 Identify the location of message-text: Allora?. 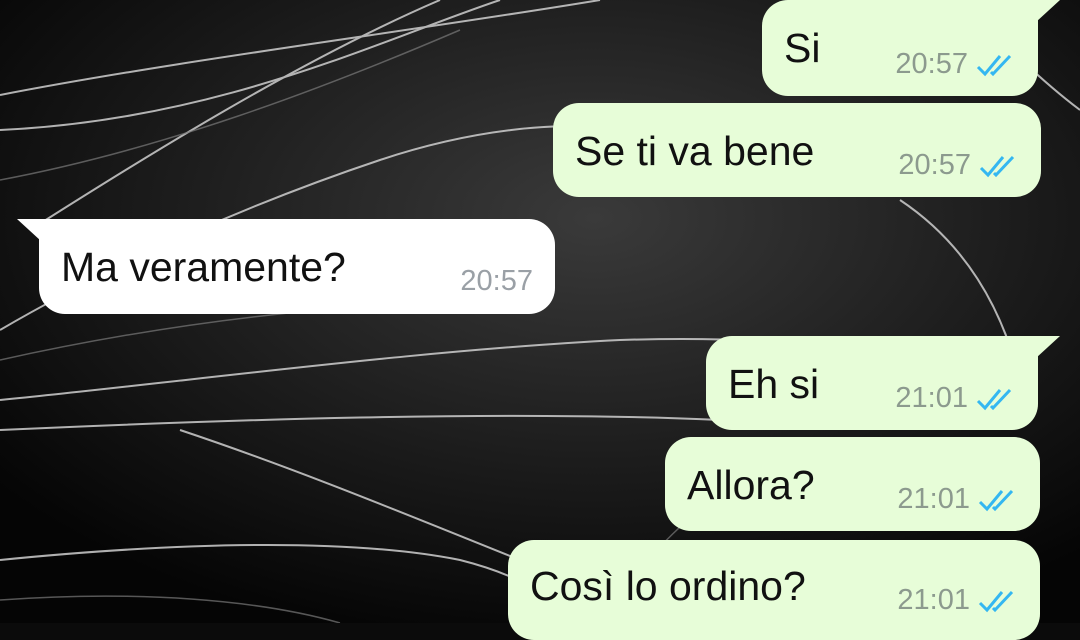
(751, 485).